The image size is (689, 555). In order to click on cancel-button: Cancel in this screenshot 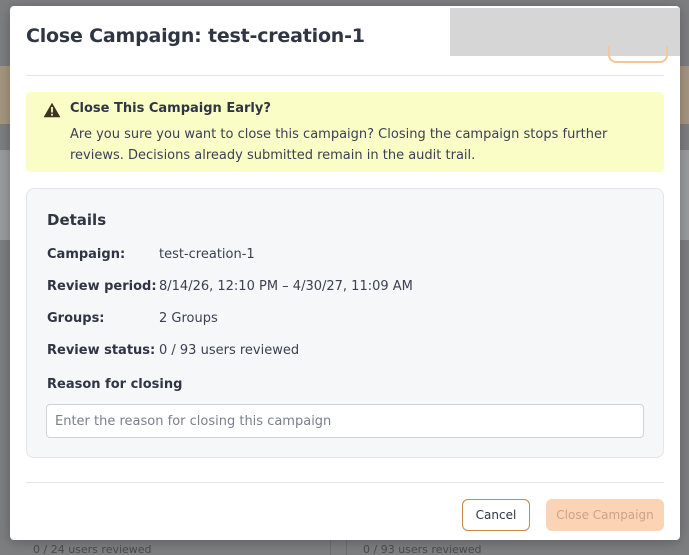, I will do `click(496, 515)`.